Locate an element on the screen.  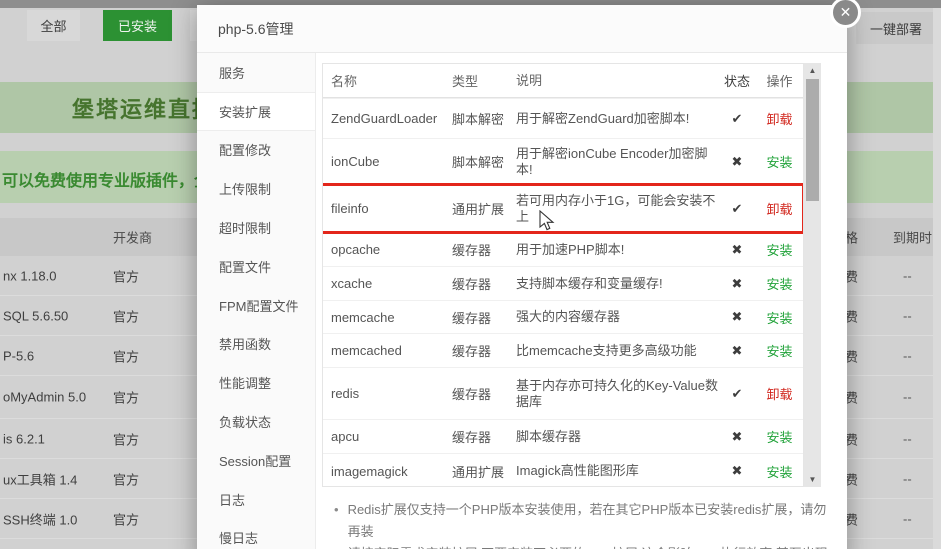
sidebar-item-timeout-limit: 超时限制 is located at coordinates (256, 227).